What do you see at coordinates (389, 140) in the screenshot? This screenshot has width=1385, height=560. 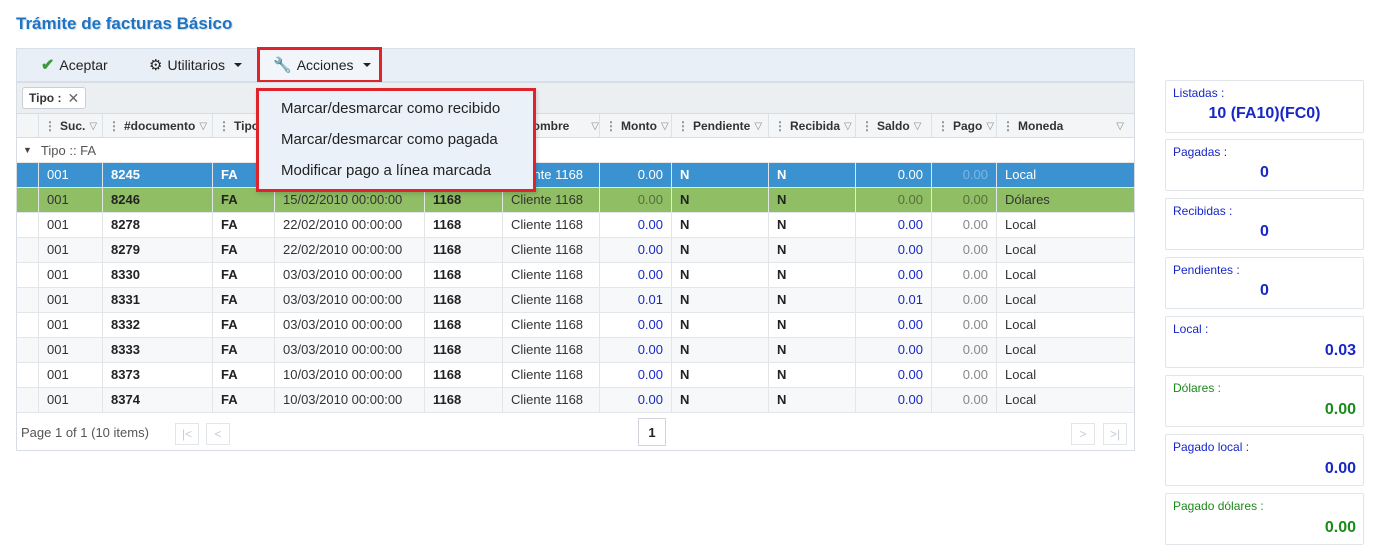 I see `menu-item-marcar-pagada: Marcar/desmarcar como pagada` at bounding box center [389, 140].